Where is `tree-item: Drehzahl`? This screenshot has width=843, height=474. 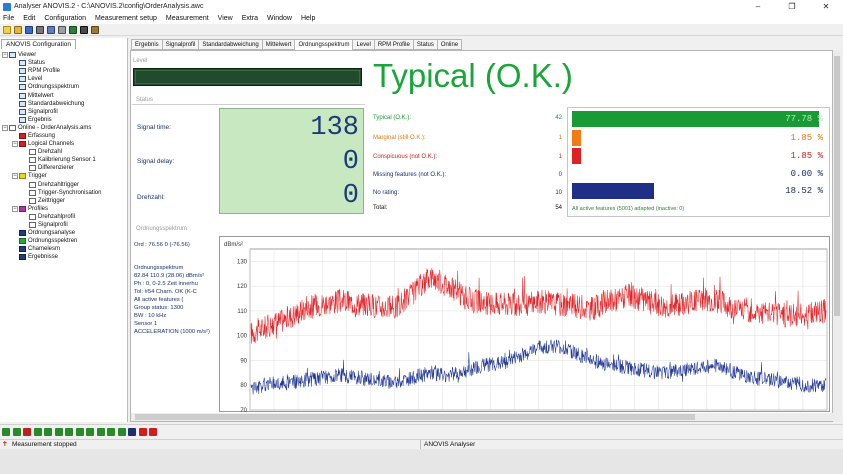
tree-item: Drehzahl is located at coordinates (64, 152).